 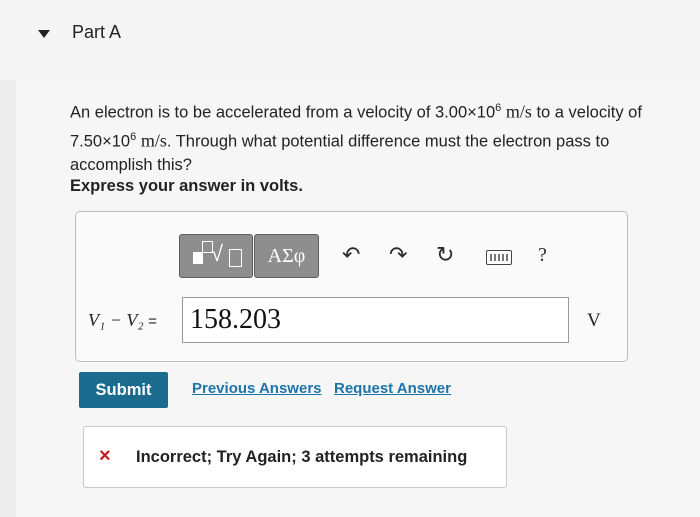 I want to click on velocity-2-unit: m/s, so click(x=153, y=140).